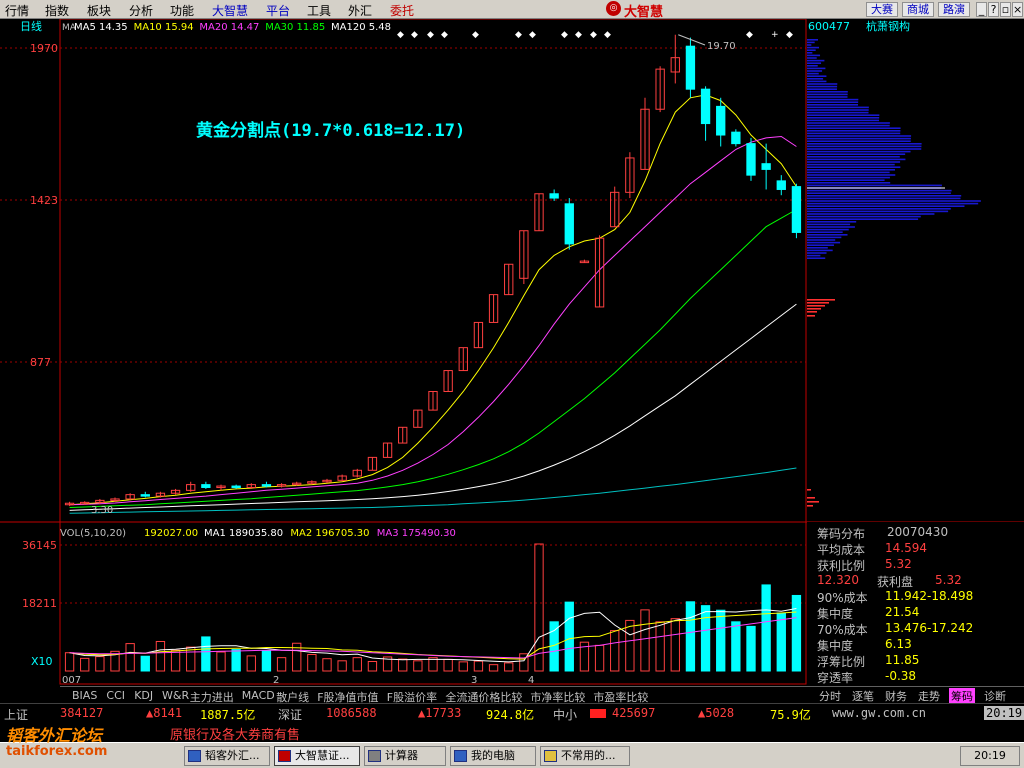  Describe the element at coordinates (954, 9) in the screenshot. I see `roadshow-button: 路演` at that location.